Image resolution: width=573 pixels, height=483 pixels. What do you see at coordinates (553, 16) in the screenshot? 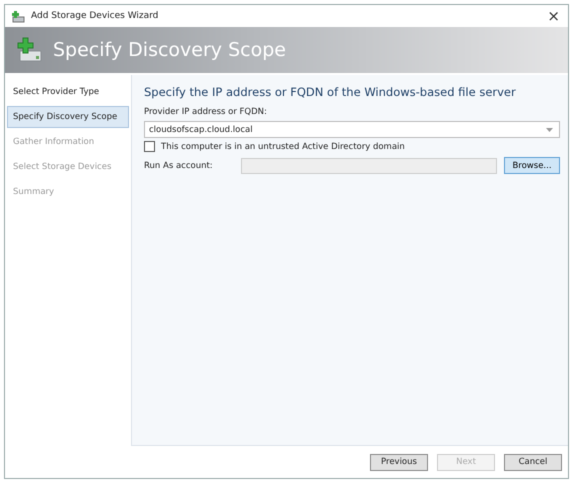
I see `close-button: ×` at bounding box center [553, 16].